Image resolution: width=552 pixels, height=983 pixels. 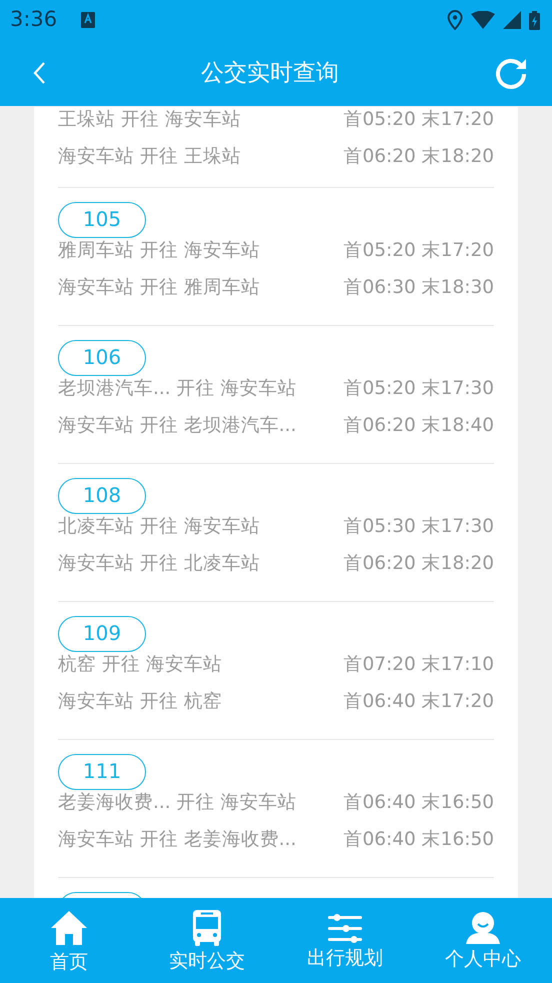 I want to click on trip-times: 首06:20 末18:40, so click(x=418, y=426).